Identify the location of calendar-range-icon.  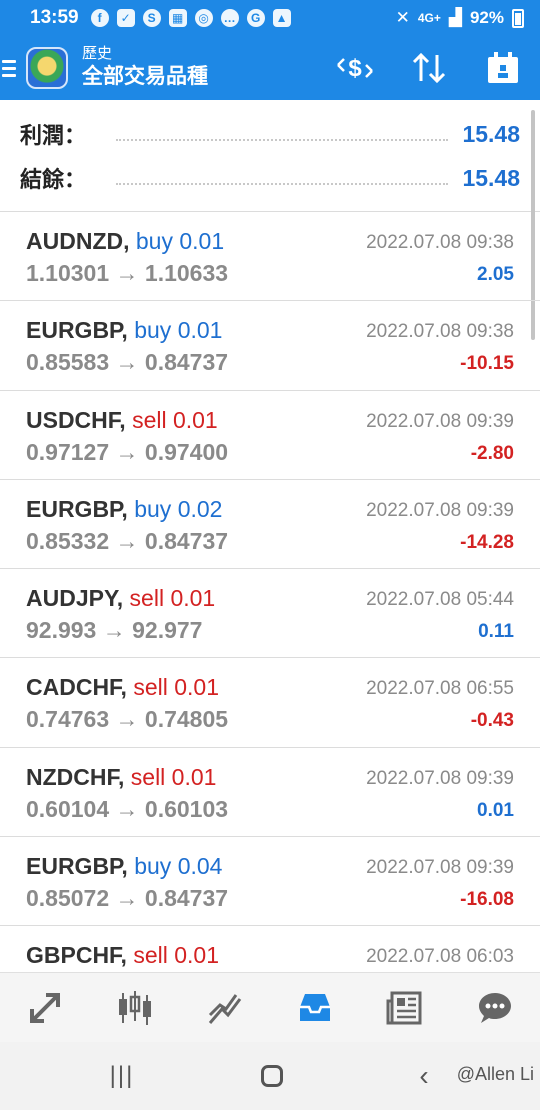
(503, 67).